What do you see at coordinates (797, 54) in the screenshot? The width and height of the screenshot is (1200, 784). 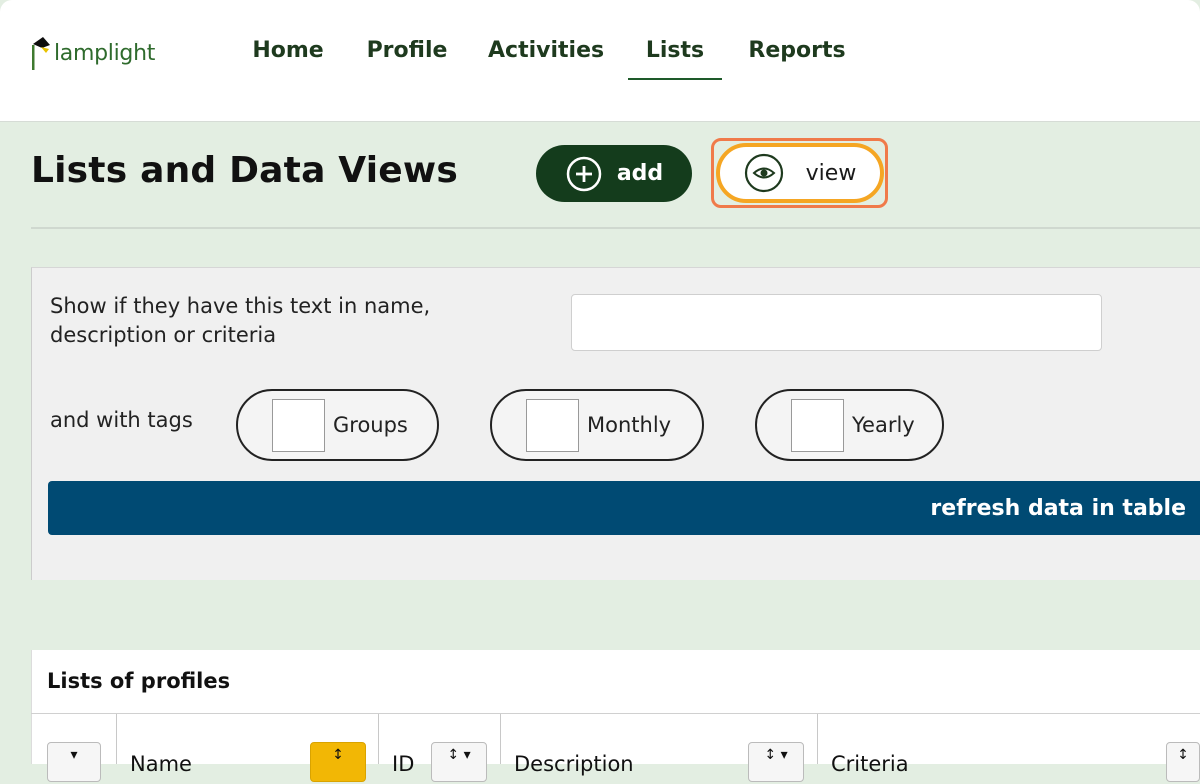 I see `nav-reports: Reports` at bounding box center [797, 54].